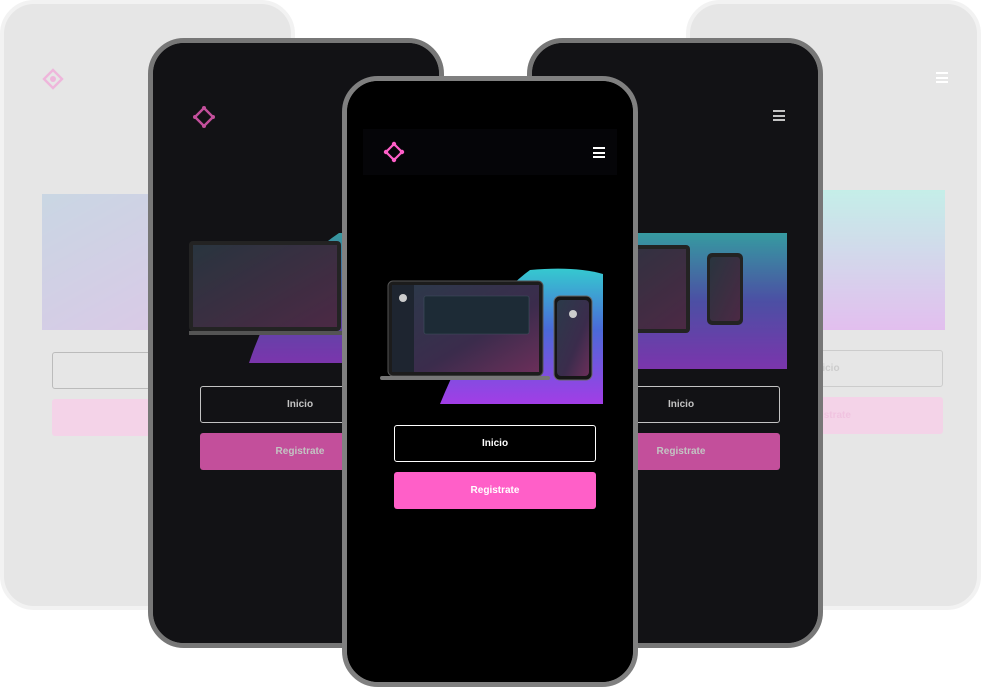  I want to click on laptop-illustration, so click(465, 330).